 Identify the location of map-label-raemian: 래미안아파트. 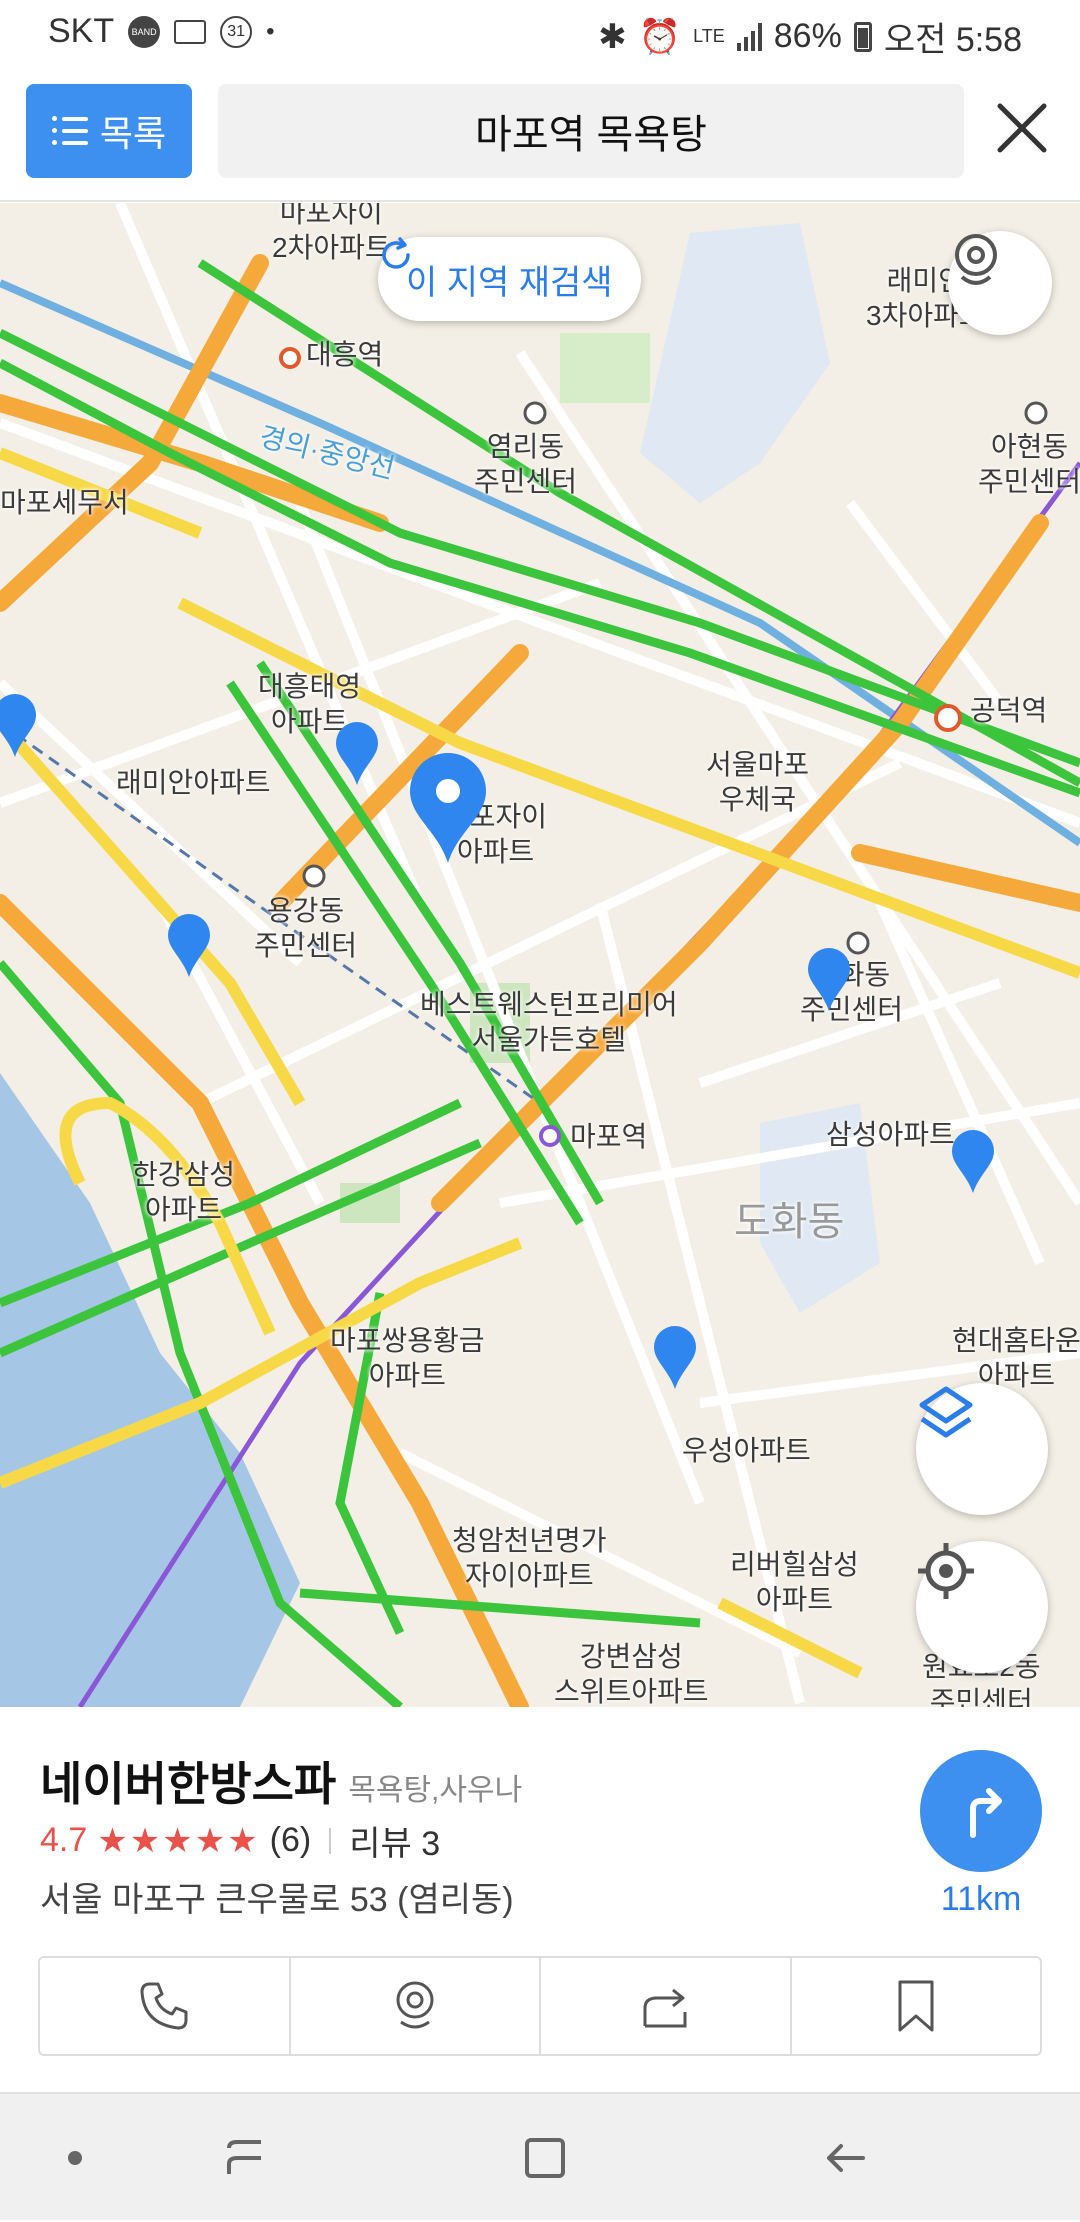
(193, 782).